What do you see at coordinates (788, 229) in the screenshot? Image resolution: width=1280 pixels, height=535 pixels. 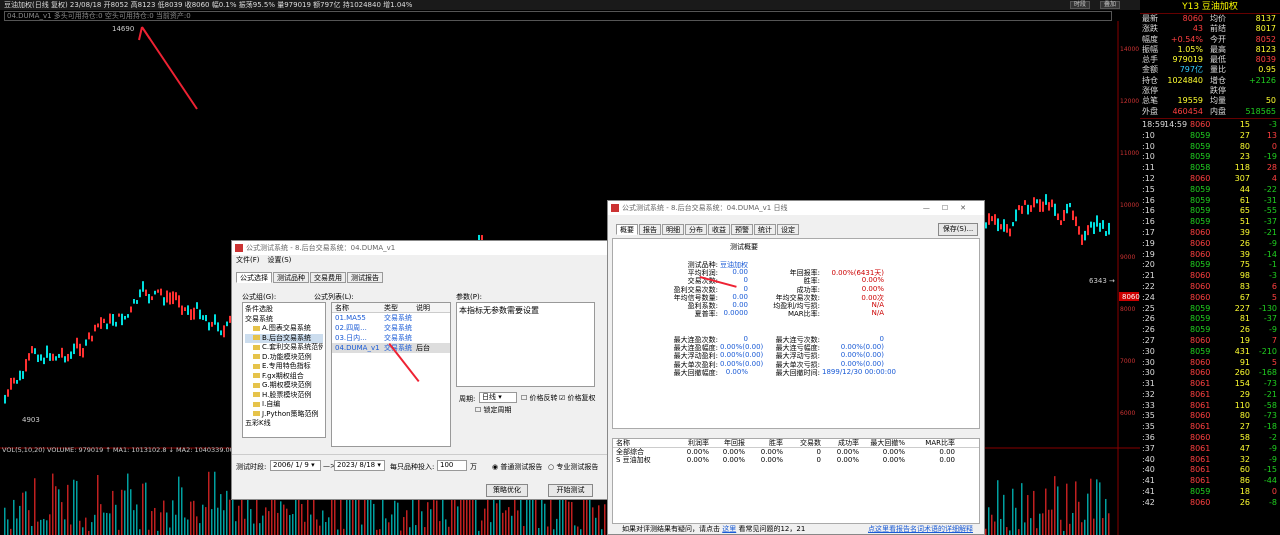 I see `result-tab: 设定` at bounding box center [788, 229].